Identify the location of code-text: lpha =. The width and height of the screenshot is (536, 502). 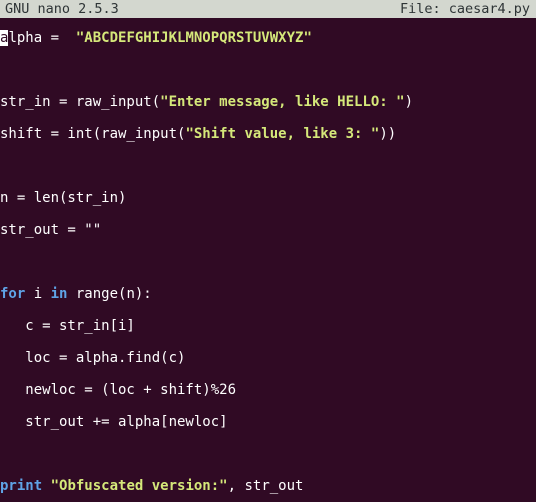
(42, 38).